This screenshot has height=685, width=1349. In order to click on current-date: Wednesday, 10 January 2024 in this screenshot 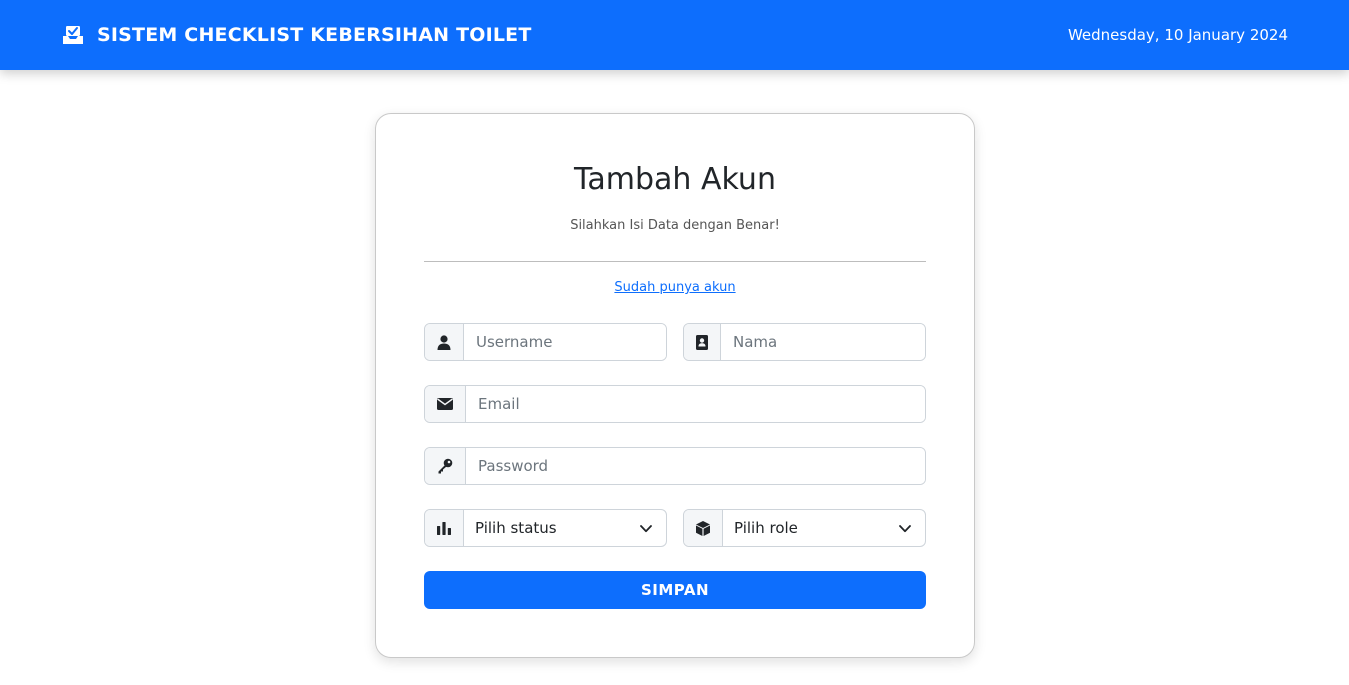, I will do `click(1177, 35)`.